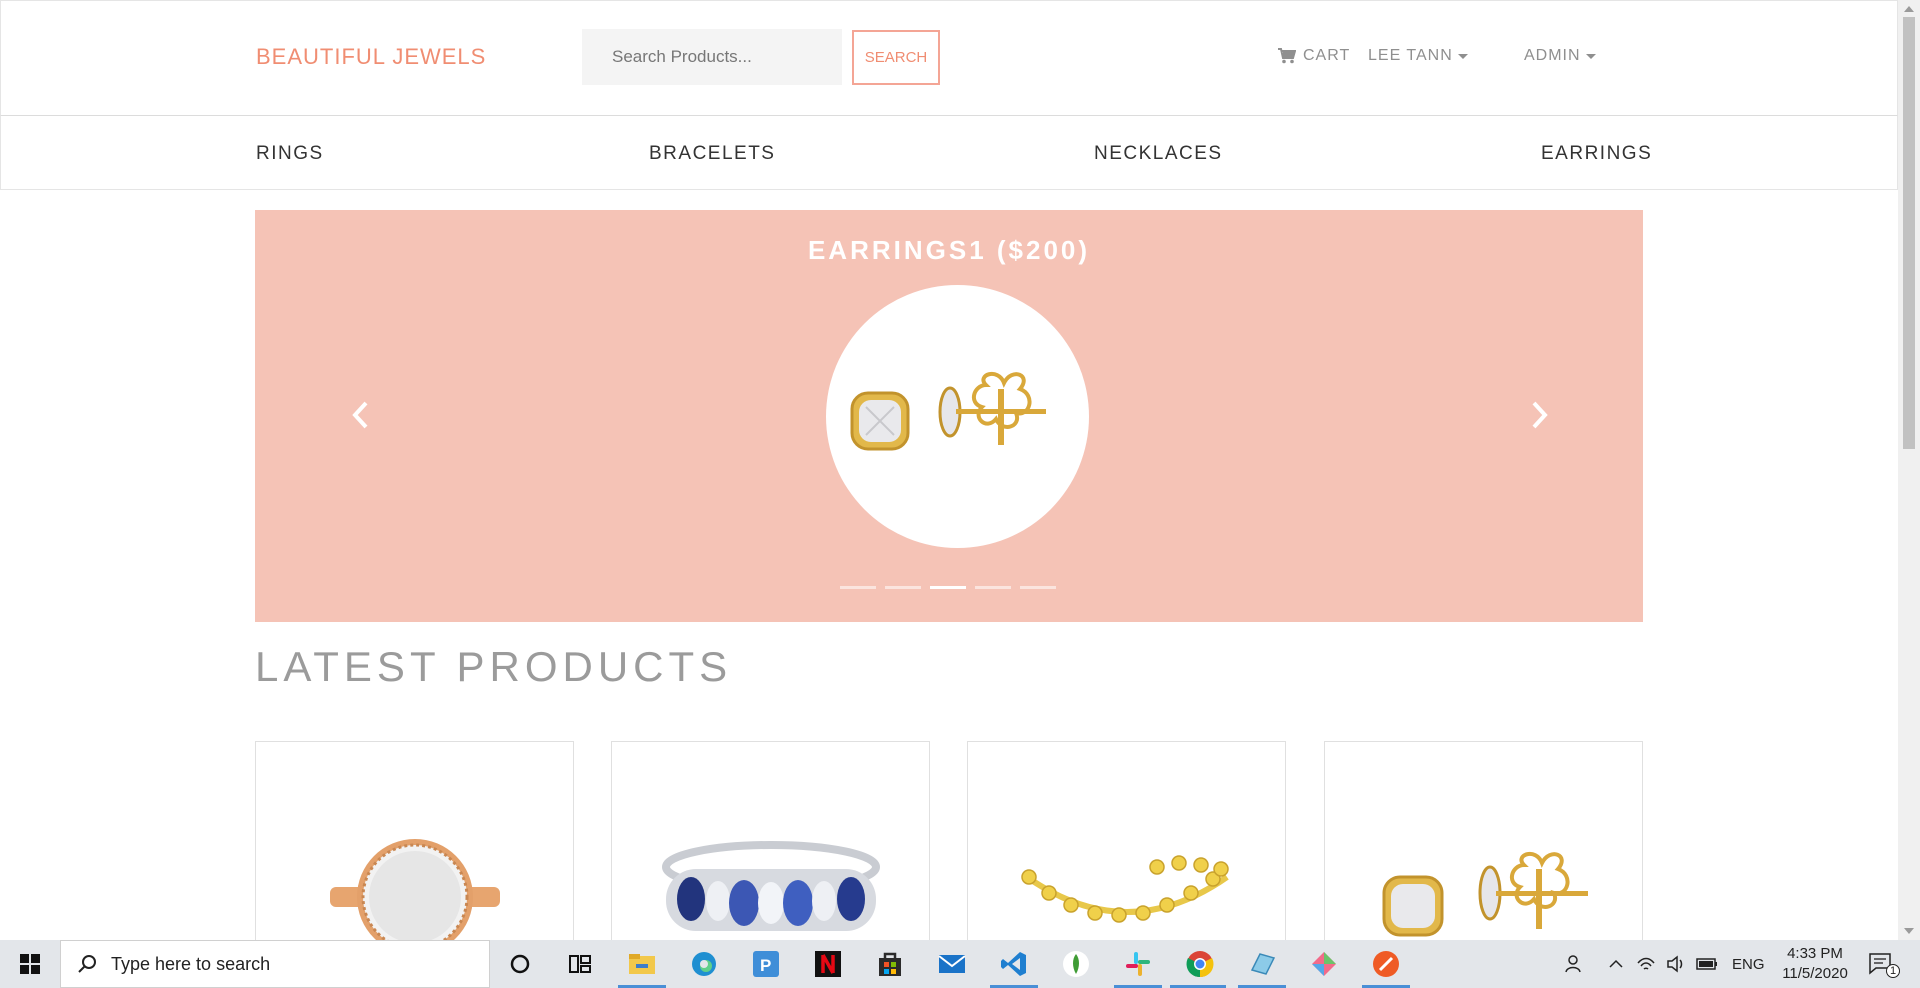 The height and width of the screenshot is (988, 1920). What do you see at coordinates (770, 886) in the screenshot?
I see `sapphire-band-ring-icon` at bounding box center [770, 886].